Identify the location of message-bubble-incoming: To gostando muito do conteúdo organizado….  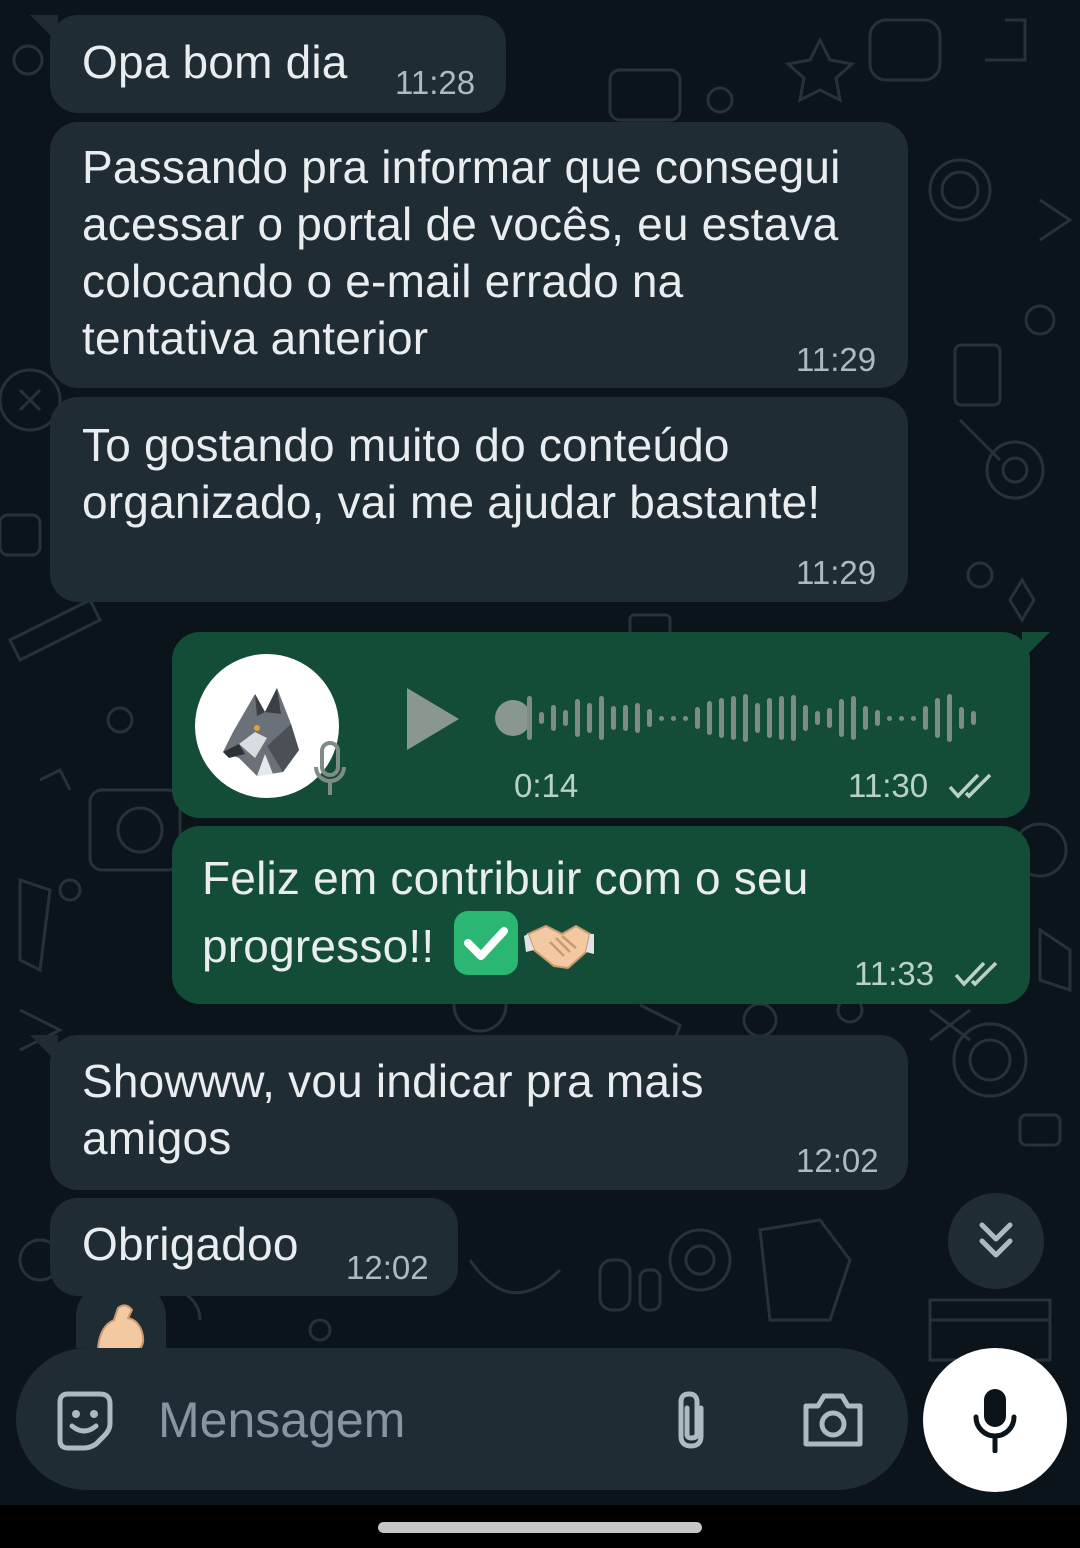
(479, 499).